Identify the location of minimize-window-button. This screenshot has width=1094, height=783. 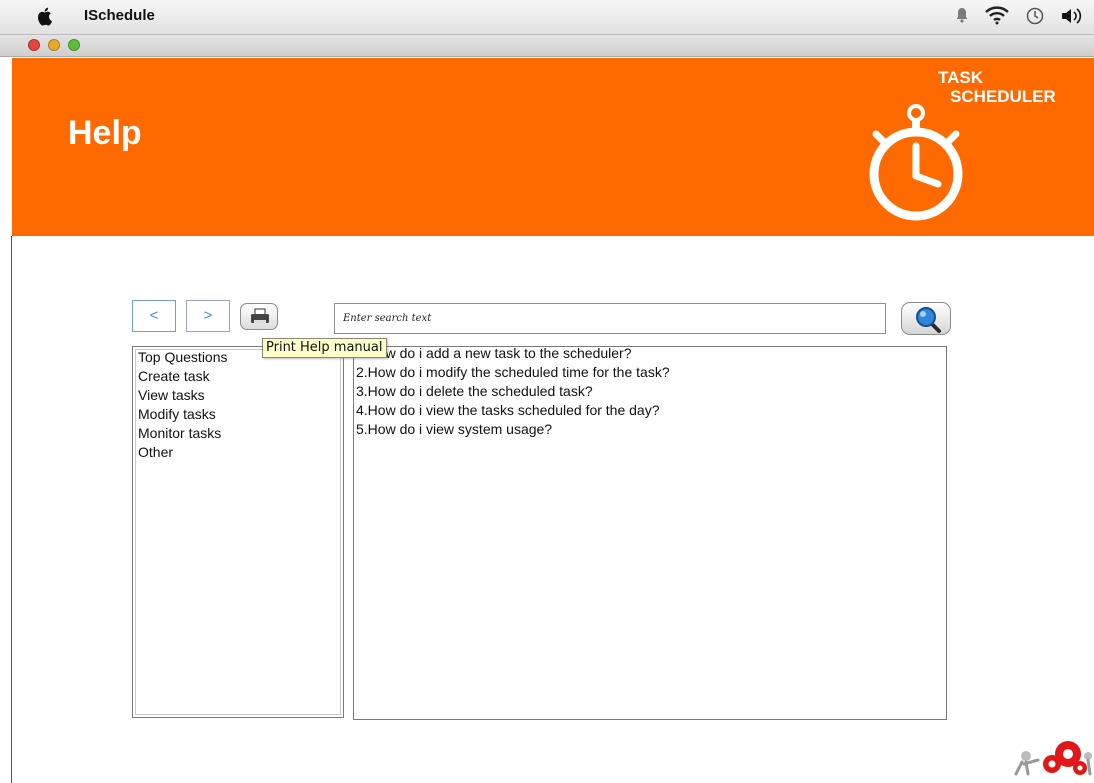
(54, 45).